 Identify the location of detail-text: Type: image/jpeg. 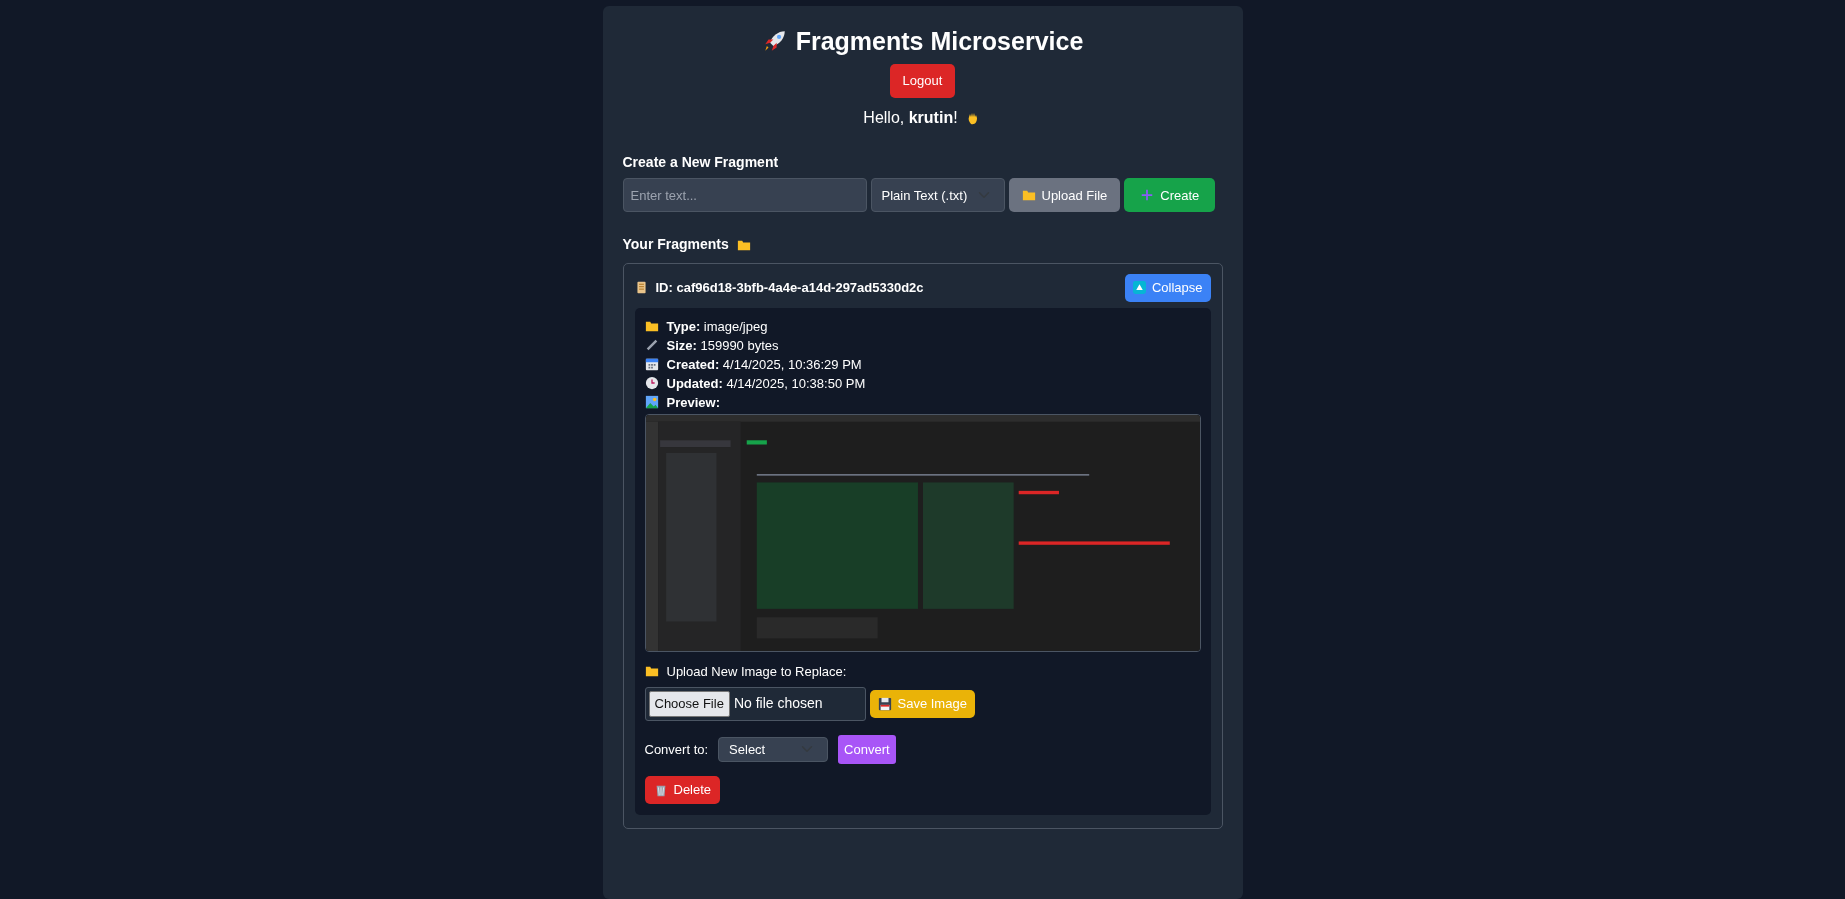
(717, 326).